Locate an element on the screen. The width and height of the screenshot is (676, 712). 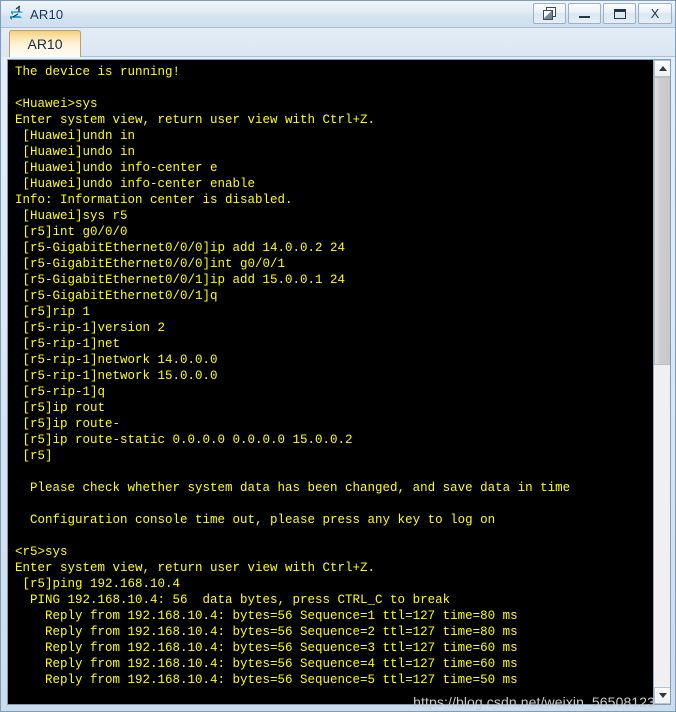
terminal-line: [r5]int g0/0/0 is located at coordinates (71, 232).